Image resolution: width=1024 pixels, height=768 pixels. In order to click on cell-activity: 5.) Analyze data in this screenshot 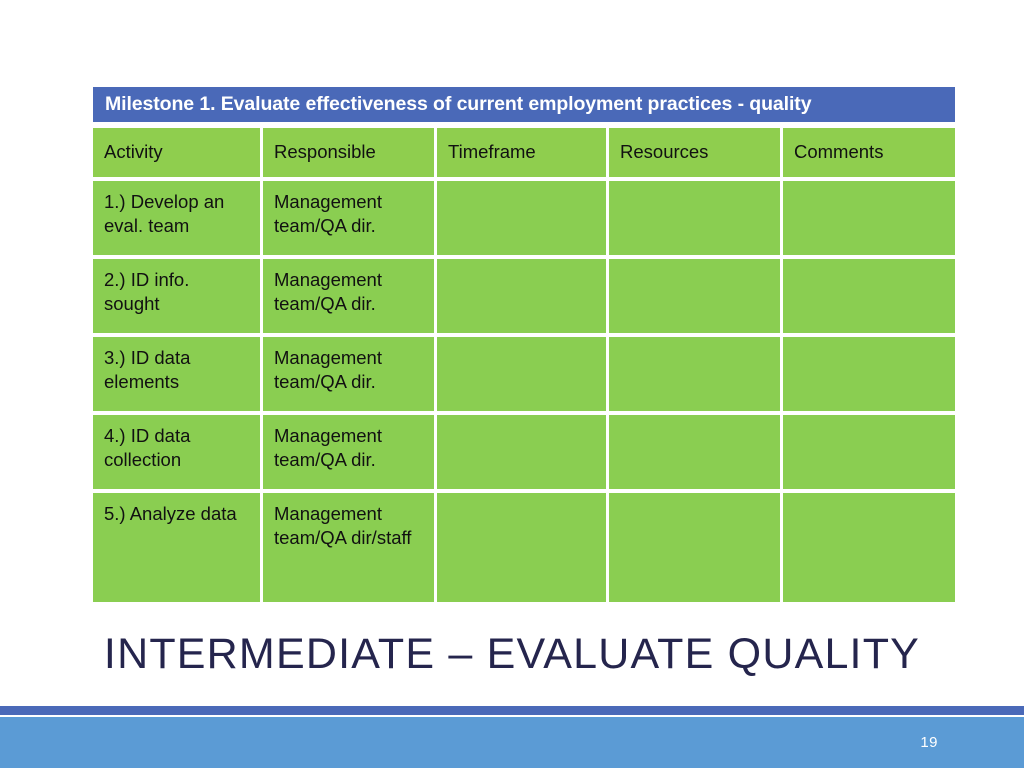, I will do `click(178, 547)`.